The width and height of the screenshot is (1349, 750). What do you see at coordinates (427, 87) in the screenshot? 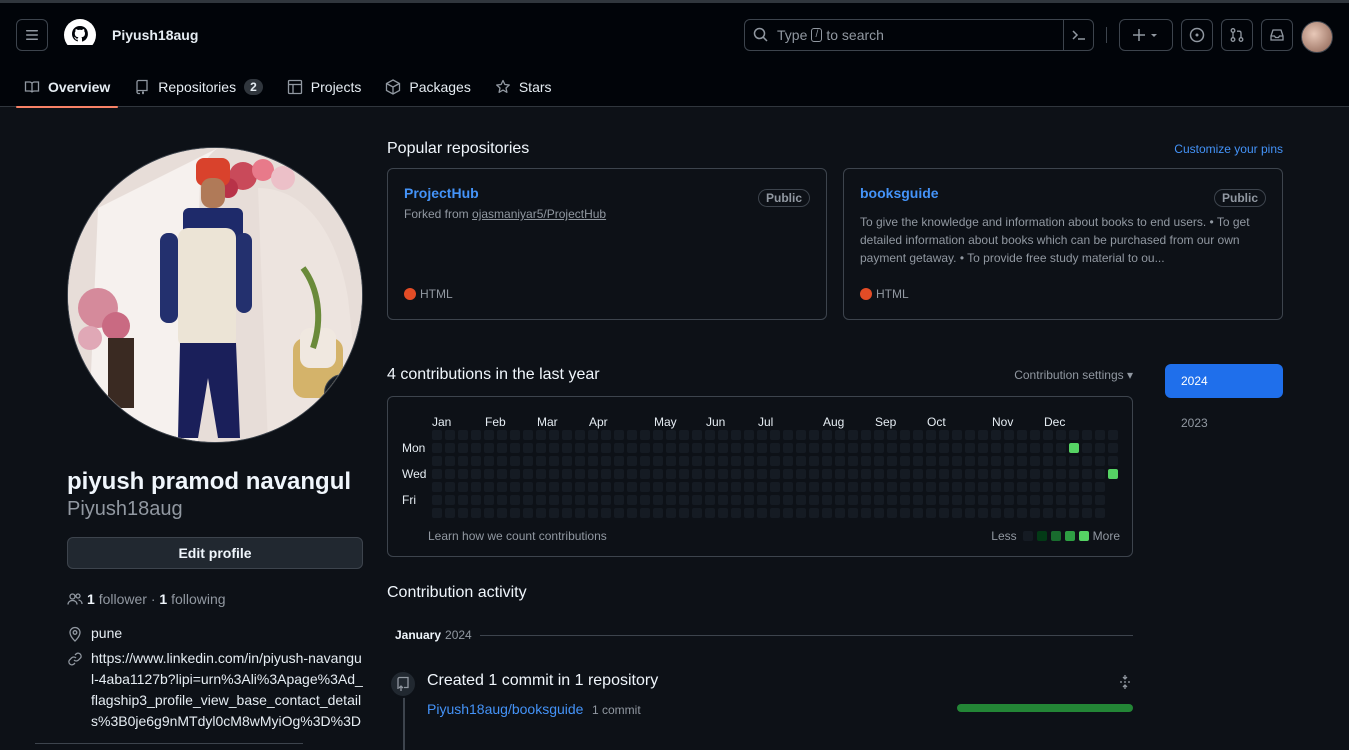
I see `tab-packages: Packages` at bounding box center [427, 87].